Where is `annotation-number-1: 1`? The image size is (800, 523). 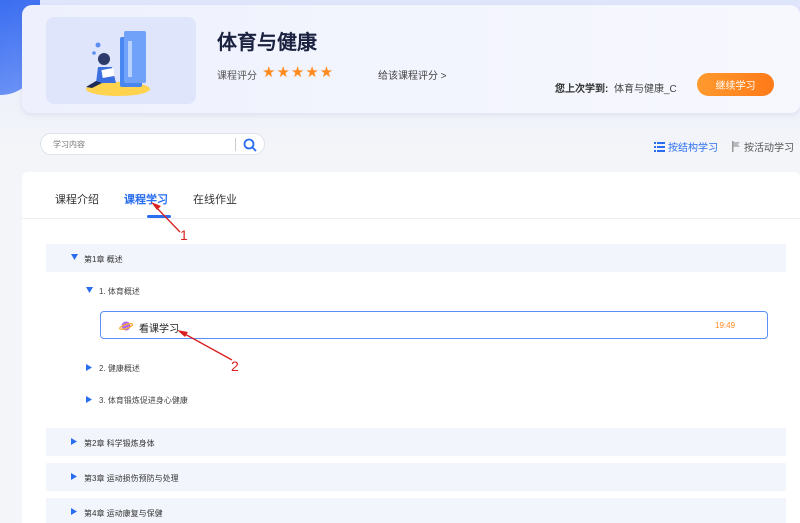
annotation-number-1: 1 is located at coordinates (184, 235).